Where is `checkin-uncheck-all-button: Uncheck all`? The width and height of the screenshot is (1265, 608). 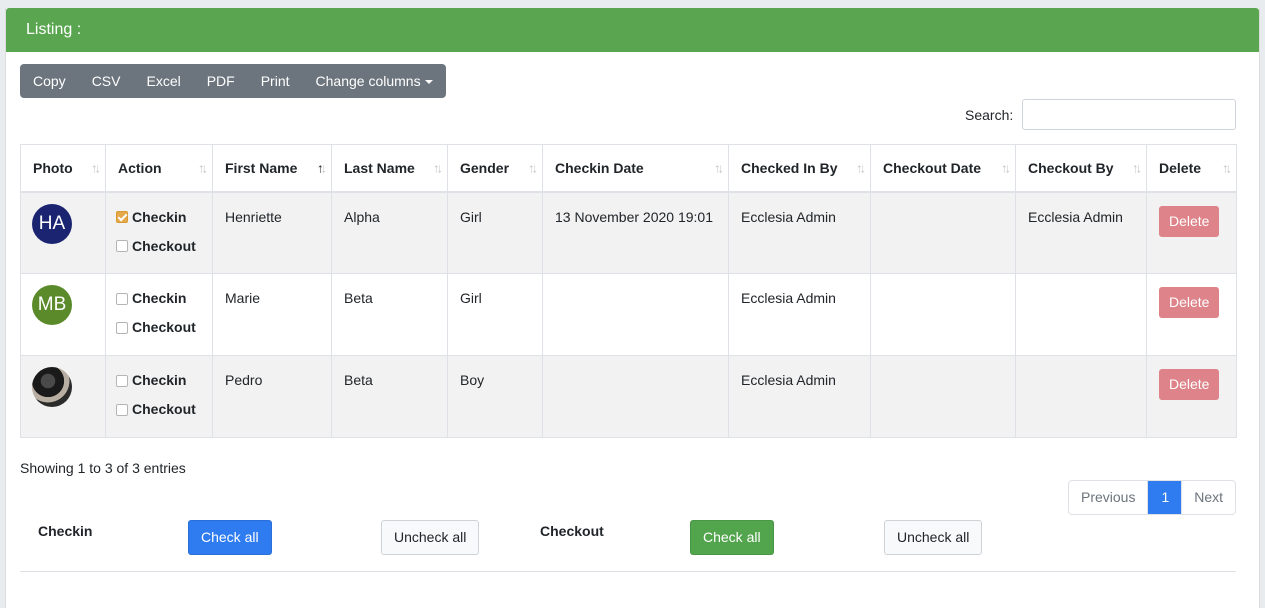
checkin-uncheck-all-button: Uncheck all is located at coordinates (430, 537).